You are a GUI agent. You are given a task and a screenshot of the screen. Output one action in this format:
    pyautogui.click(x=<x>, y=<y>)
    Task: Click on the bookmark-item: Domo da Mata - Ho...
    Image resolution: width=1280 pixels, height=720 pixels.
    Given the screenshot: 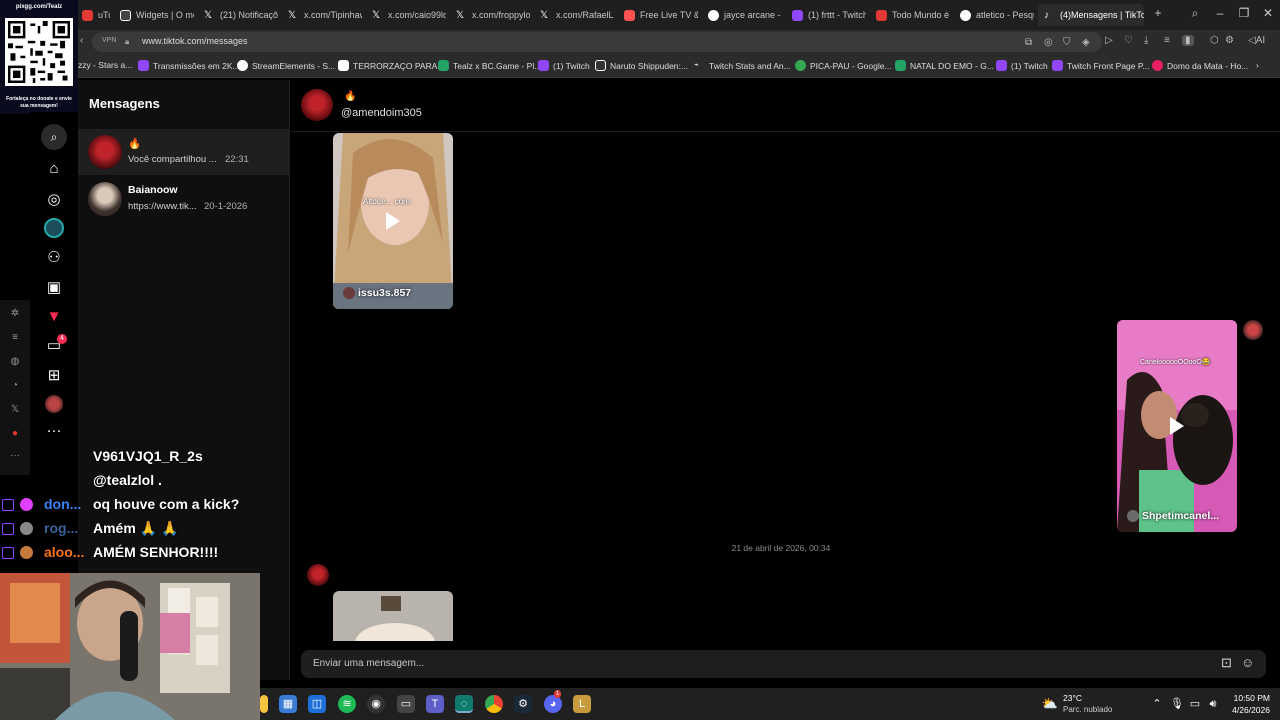 What is the action you would take?
    pyautogui.click(x=1200, y=65)
    